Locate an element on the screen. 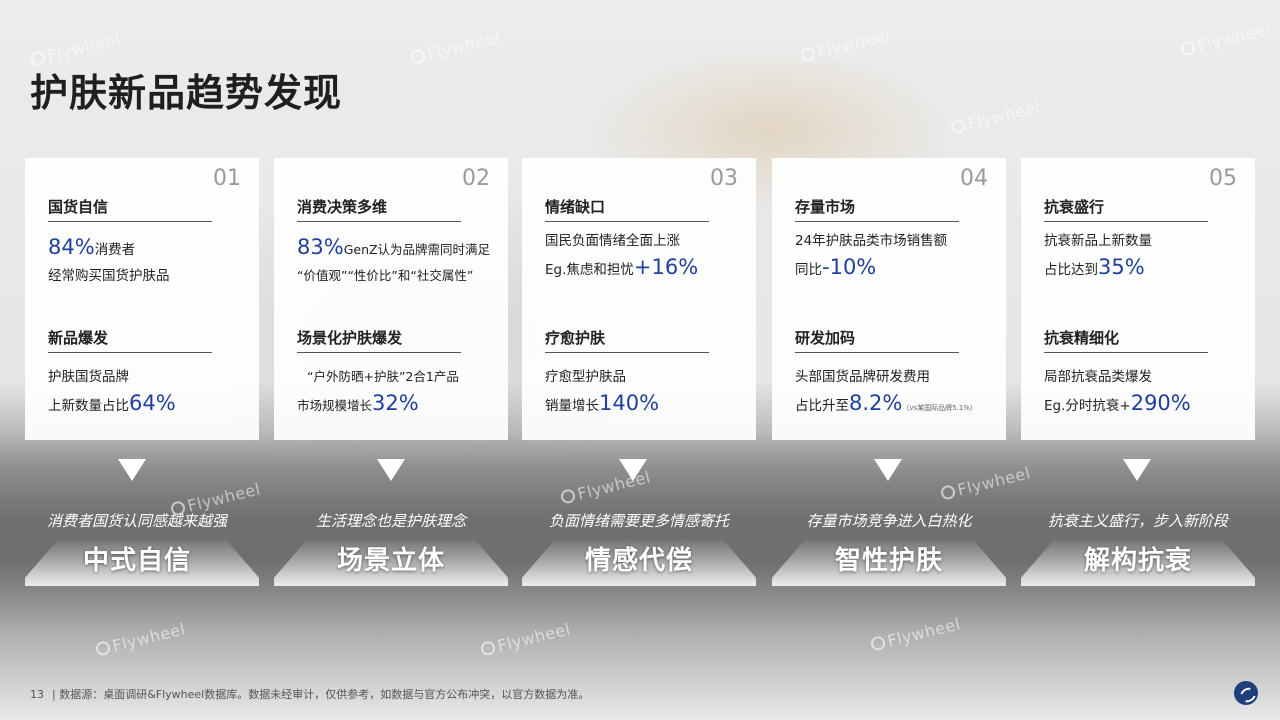  highlight-value: 83% is located at coordinates (320, 247).